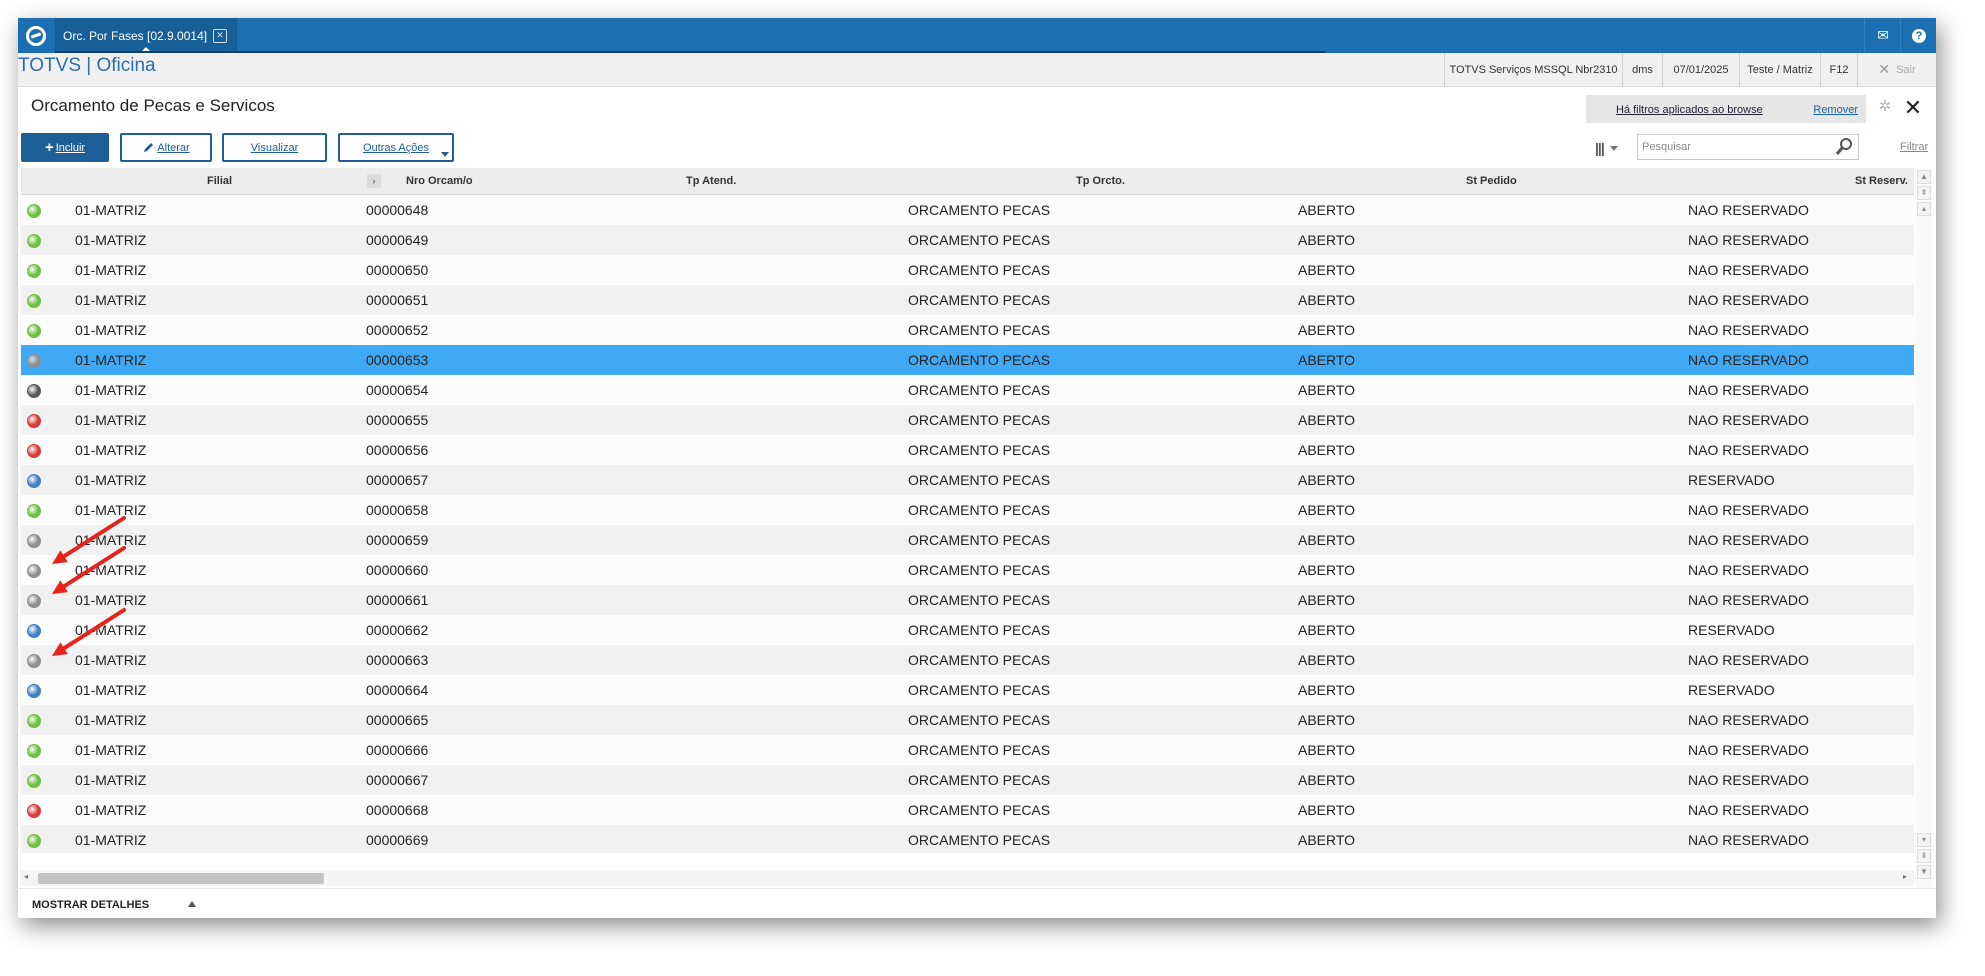 This screenshot has height=976, width=1985. Describe the element at coordinates (220, 35) in the screenshot. I see `close-tab-icon: ✕` at that location.